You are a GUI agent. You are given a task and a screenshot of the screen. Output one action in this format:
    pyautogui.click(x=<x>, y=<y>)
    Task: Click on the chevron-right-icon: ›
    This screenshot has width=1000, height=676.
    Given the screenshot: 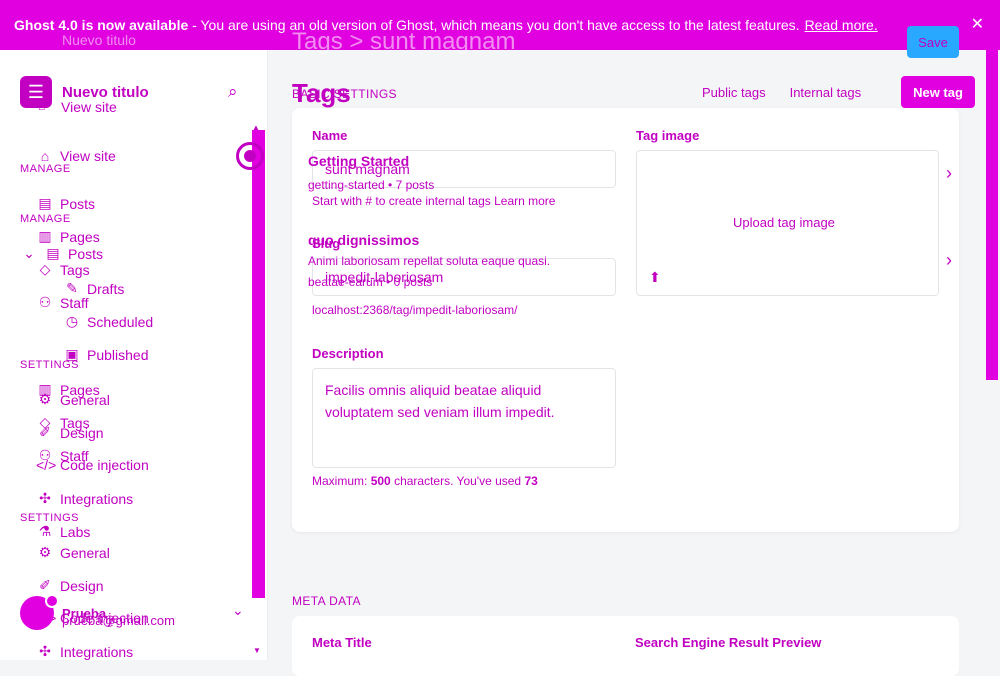 What is the action you would take?
    pyautogui.click(x=949, y=173)
    